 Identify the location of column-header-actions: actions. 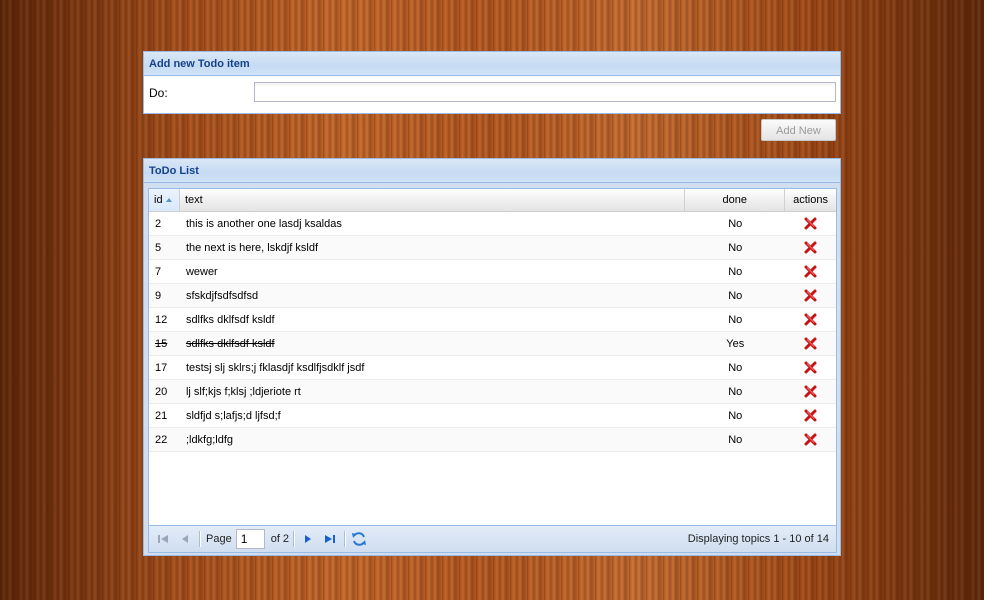
(810, 200).